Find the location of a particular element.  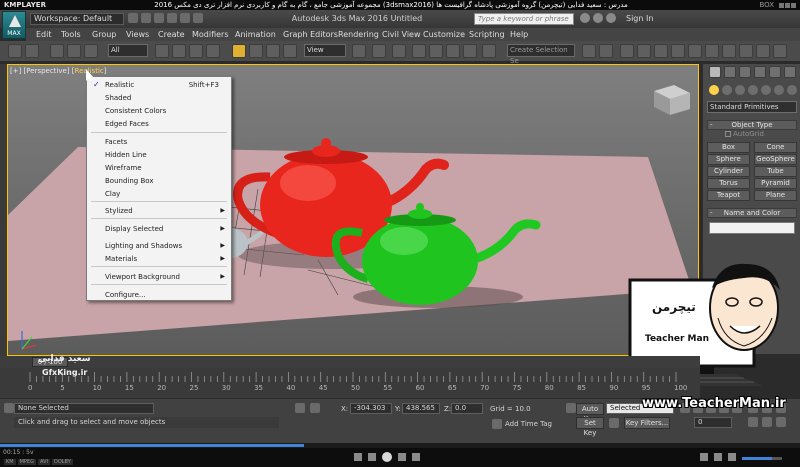

menu-animation: Animation is located at coordinates (255, 34).